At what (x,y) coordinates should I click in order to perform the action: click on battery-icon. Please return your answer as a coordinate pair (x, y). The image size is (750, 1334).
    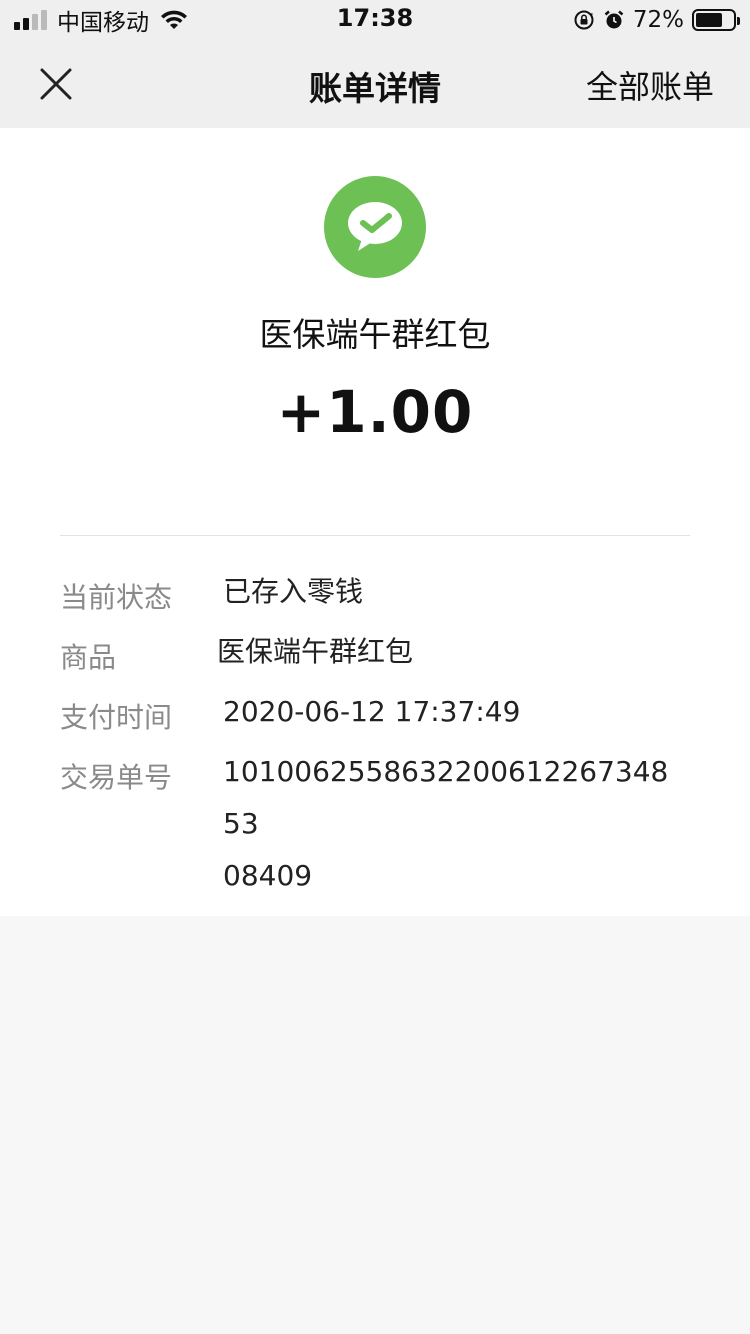
    Looking at the image, I should click on (716, 20).